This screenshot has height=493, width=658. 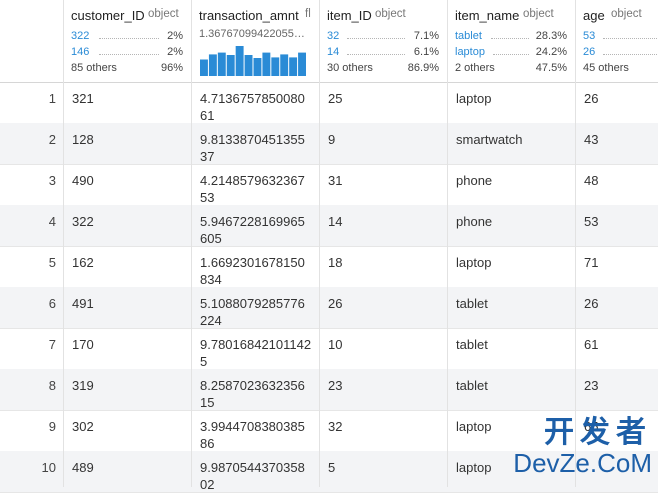 I want to click on table-row: 1 321 4.713675785008061 25 laptop 26, so click(x=329, y=103).